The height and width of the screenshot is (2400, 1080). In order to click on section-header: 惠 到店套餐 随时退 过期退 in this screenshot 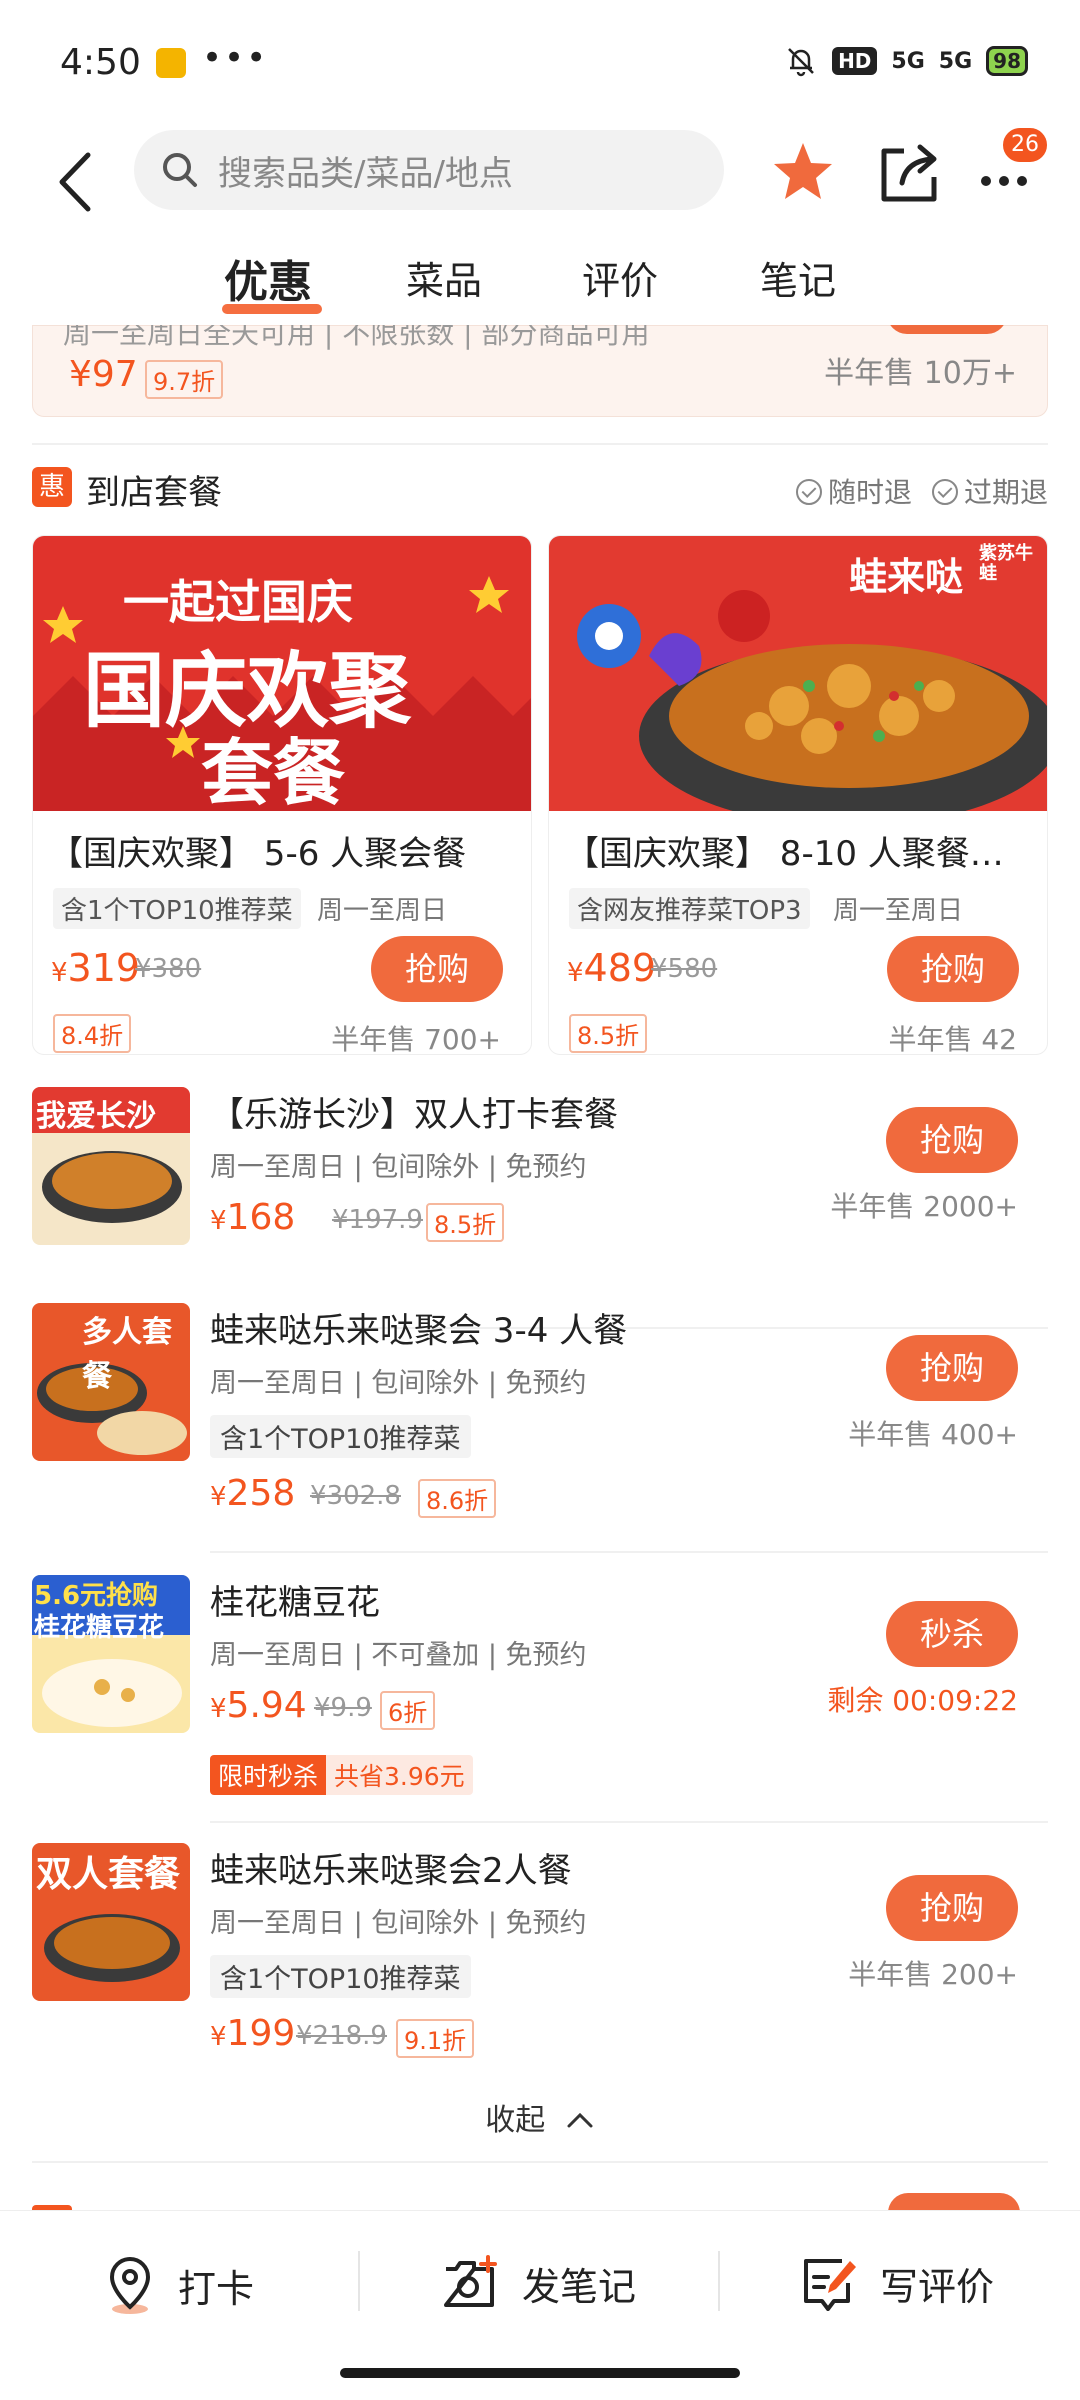, I will do `click(540, 490)`.